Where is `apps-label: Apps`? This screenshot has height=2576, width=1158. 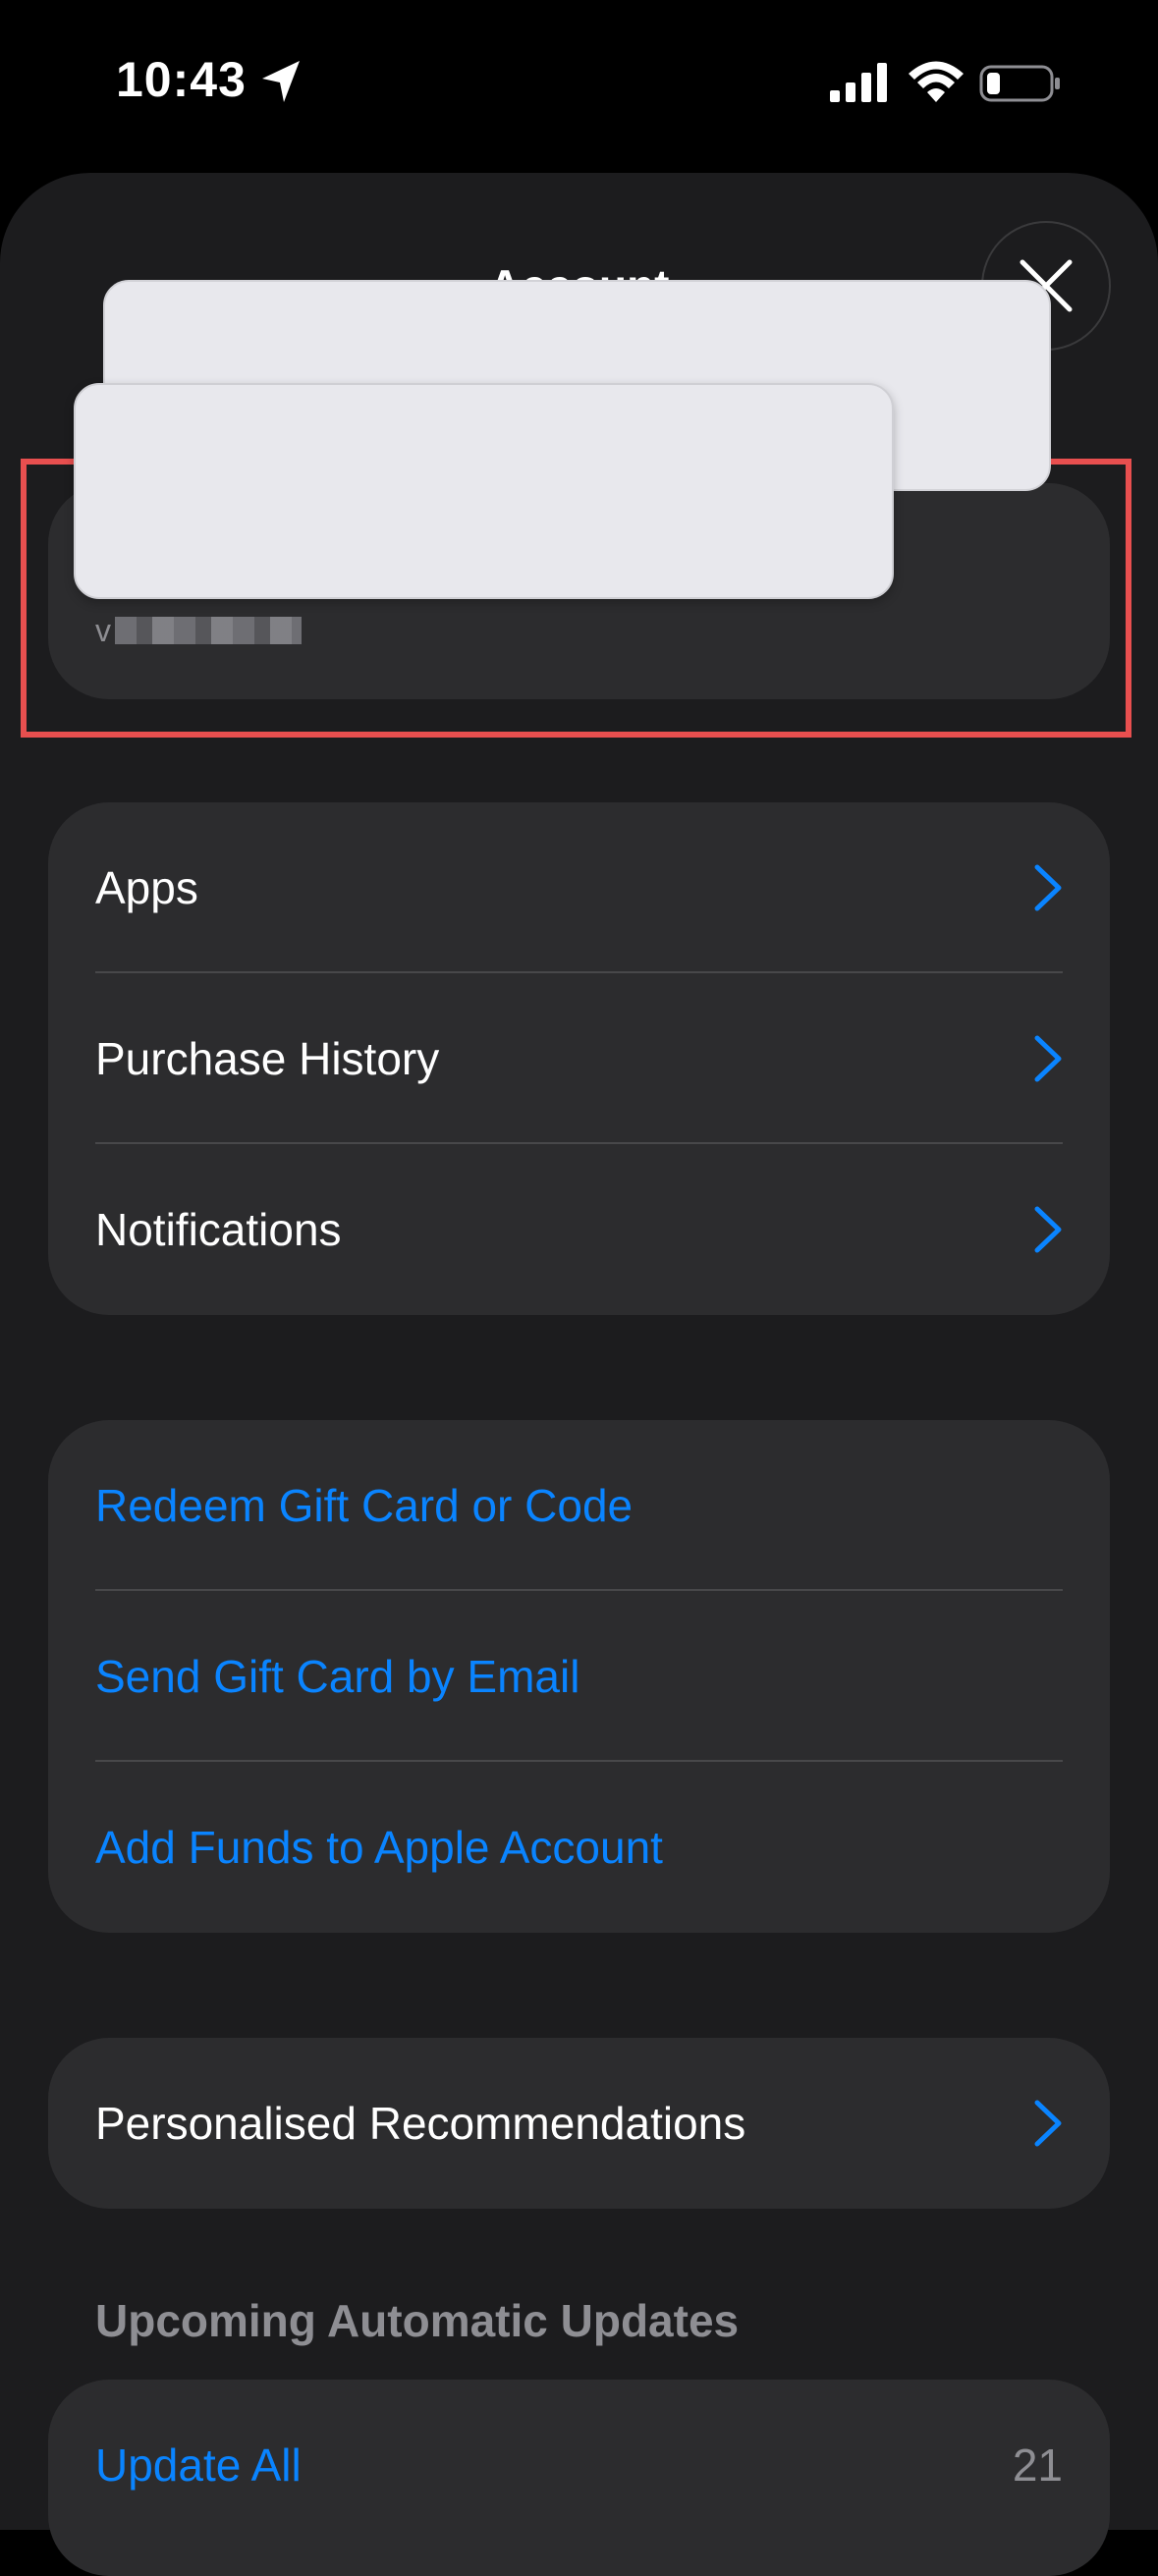
apps-label: Apps is located at coordinates (146, 888).